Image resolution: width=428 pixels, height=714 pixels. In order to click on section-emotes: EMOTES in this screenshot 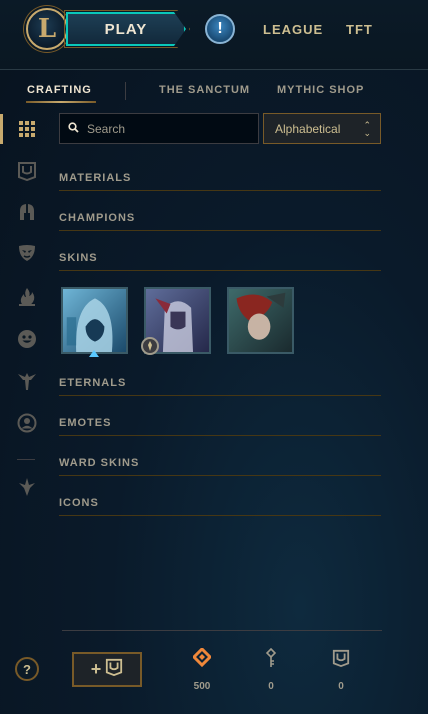, I will do `click(220, 426)`.